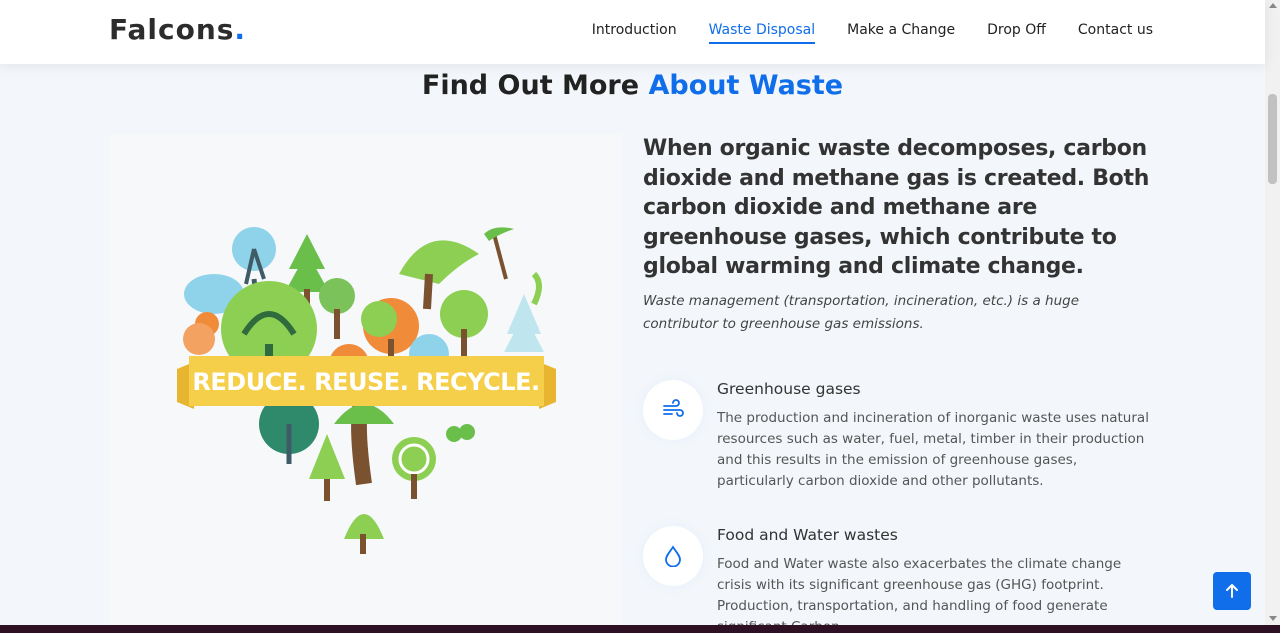 Image resolution: width=1280 pixels, height=633 pixels. I want to click on scroll-down-arrow, so click(1273, 618).